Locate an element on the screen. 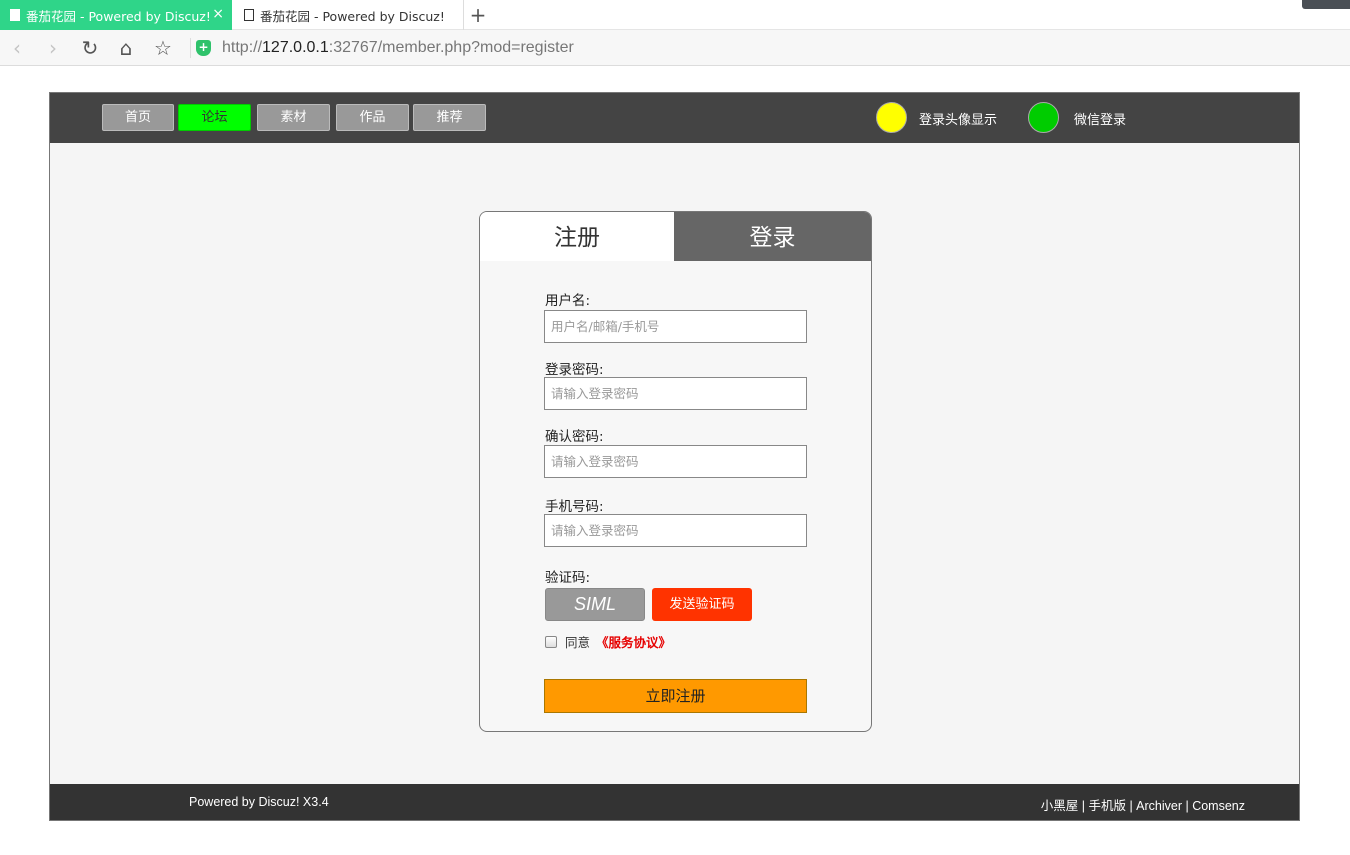 The width and height of the screenshot is (1350, 855). reload-icon: ↻ is located at coordinates (90, 48).